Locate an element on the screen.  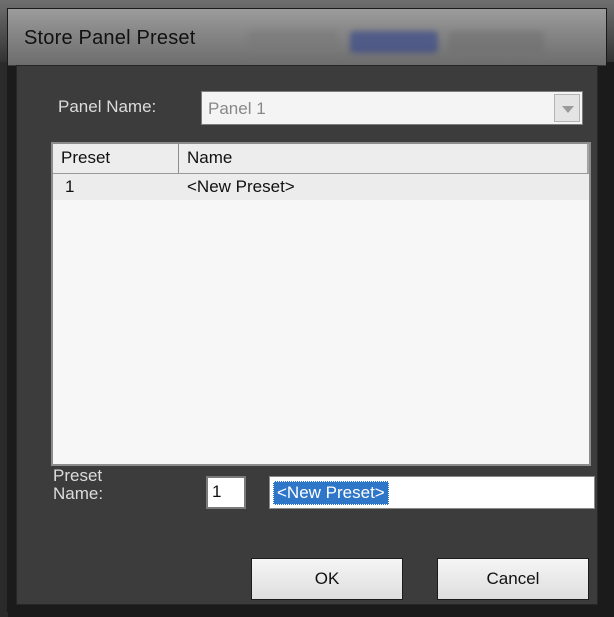
panel-name-value: Panel 1 is located at coordinates (237, 108).